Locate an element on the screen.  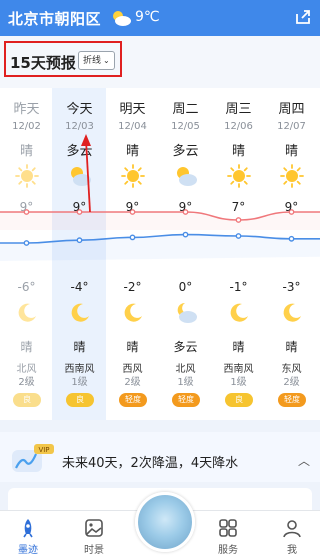
rocket-icon is located at coordinates (28, 528).